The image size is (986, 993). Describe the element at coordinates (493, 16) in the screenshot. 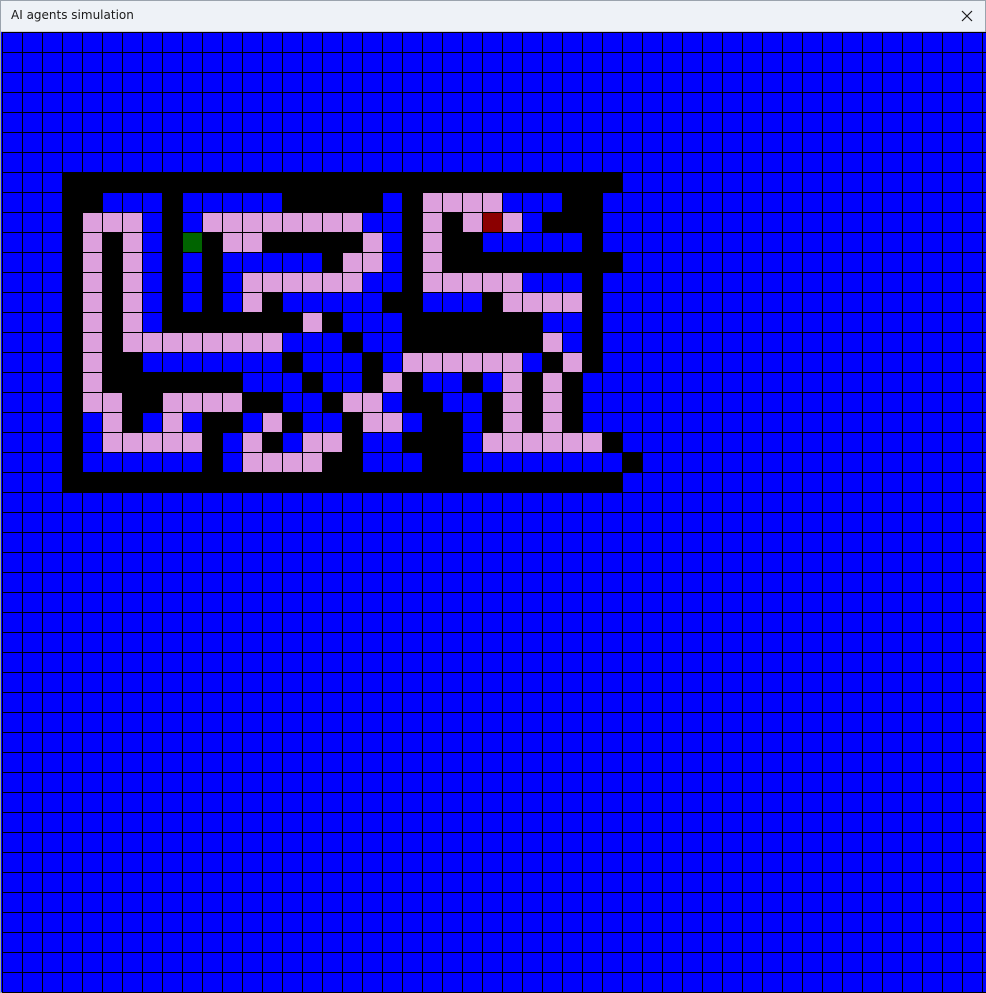

I see `title-bar: AI agents simulation` at that location.